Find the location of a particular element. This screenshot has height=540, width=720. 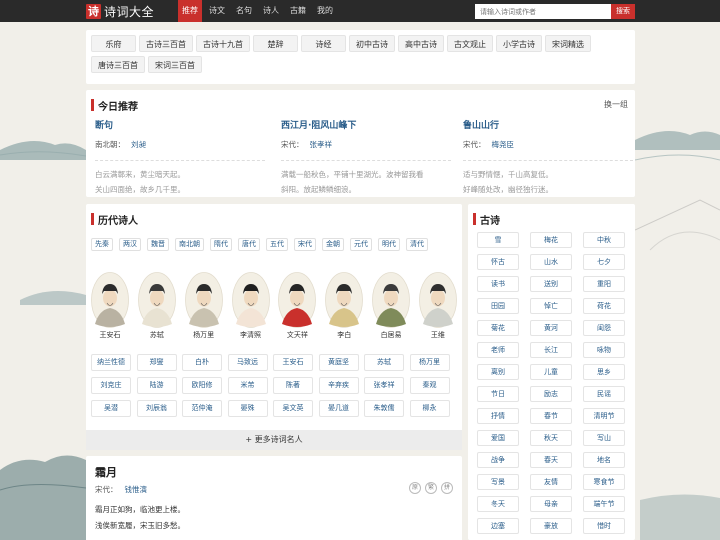

nav-item-mine: 我的 is located at coordinates (325, 11).